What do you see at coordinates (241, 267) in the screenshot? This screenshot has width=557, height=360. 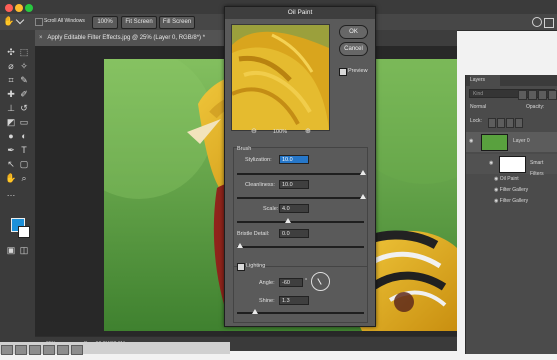 I see `lighting-checkbox` at bounding box center [241, 267].